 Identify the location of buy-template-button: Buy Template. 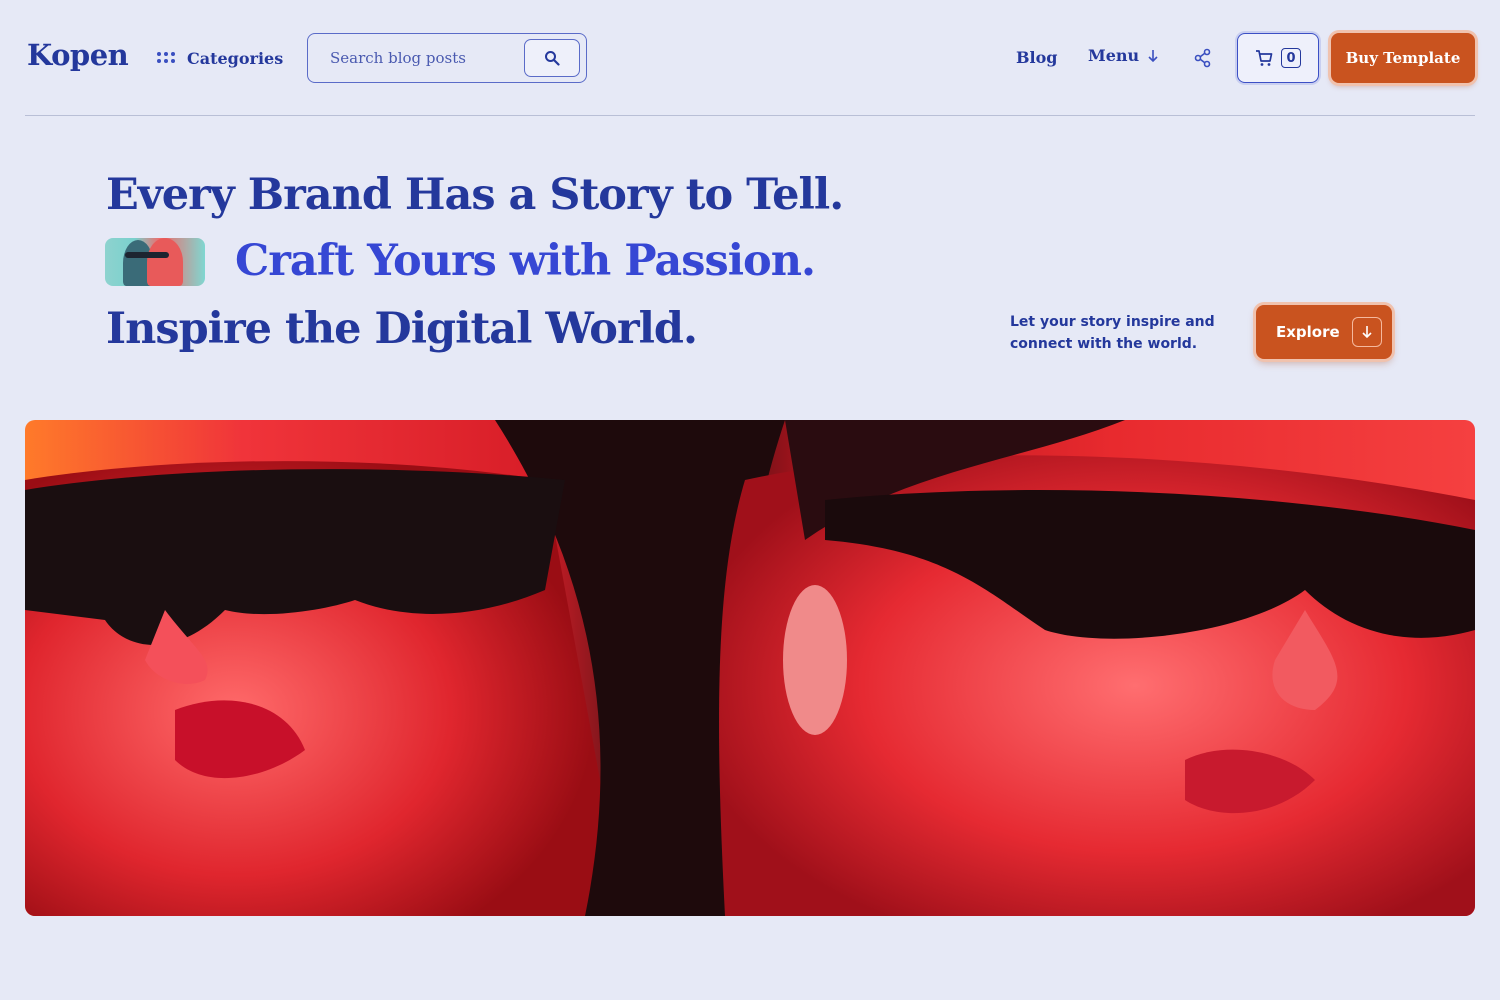
(1403, 58).